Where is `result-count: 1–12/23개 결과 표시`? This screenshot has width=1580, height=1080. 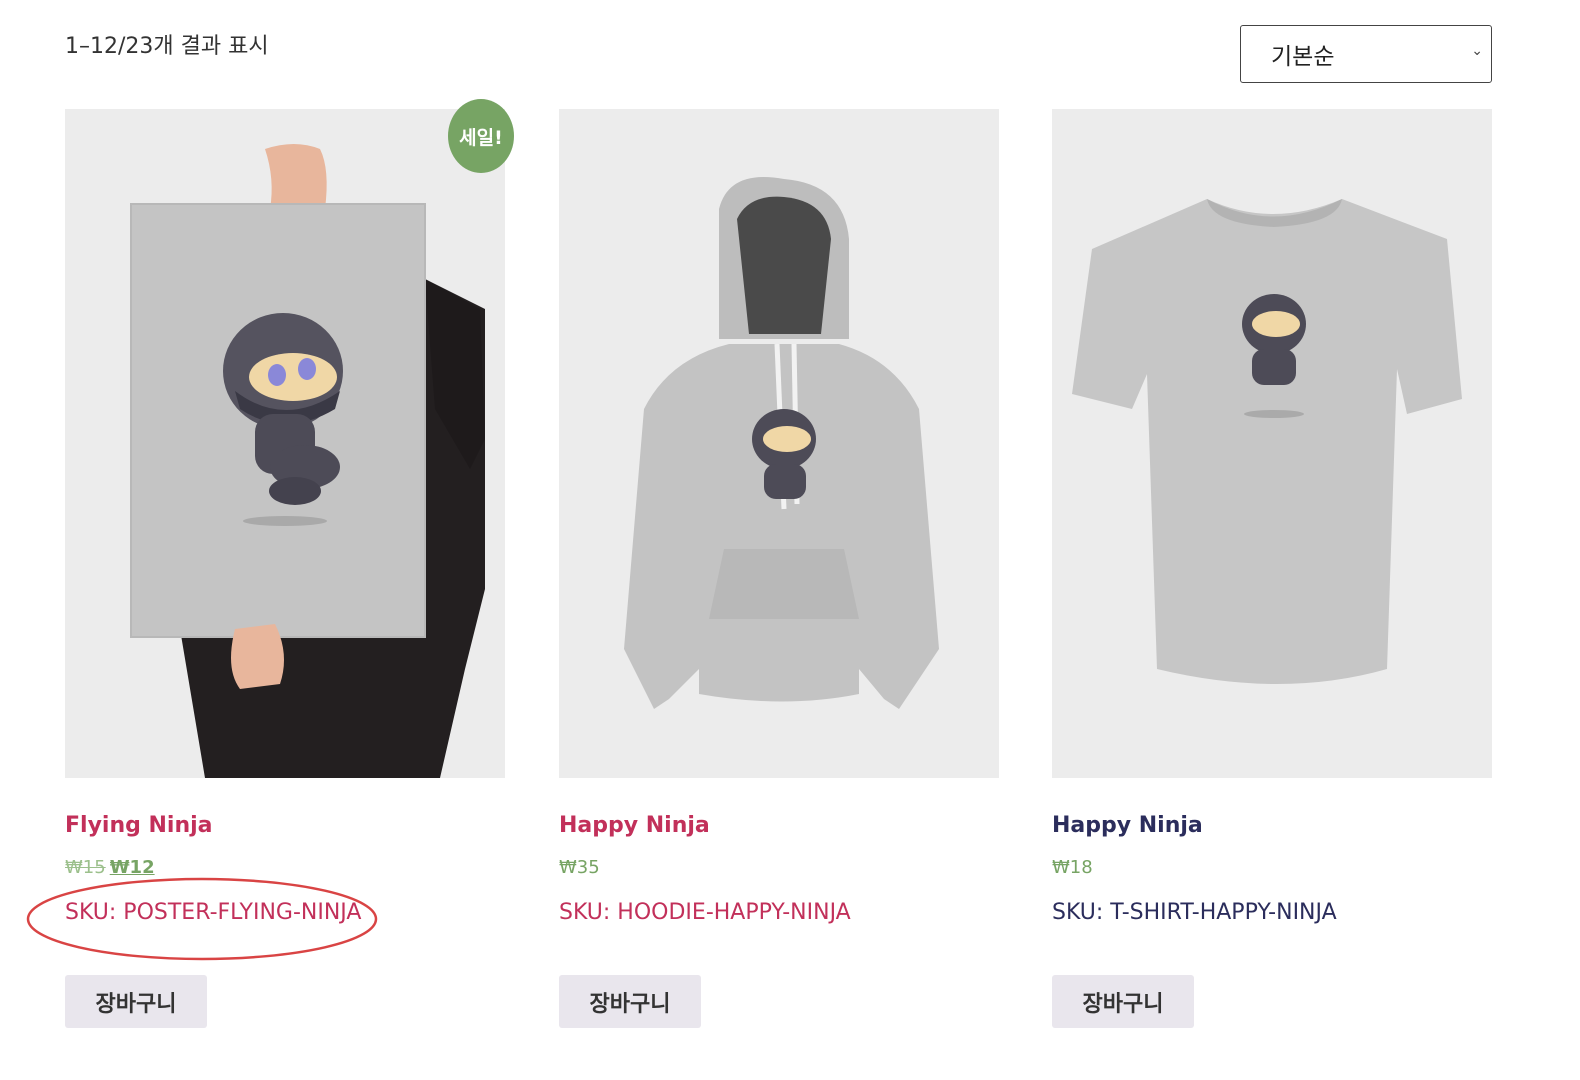 result-count: 1–12/23개 결과 표시 is located at coordinates (167, 46).